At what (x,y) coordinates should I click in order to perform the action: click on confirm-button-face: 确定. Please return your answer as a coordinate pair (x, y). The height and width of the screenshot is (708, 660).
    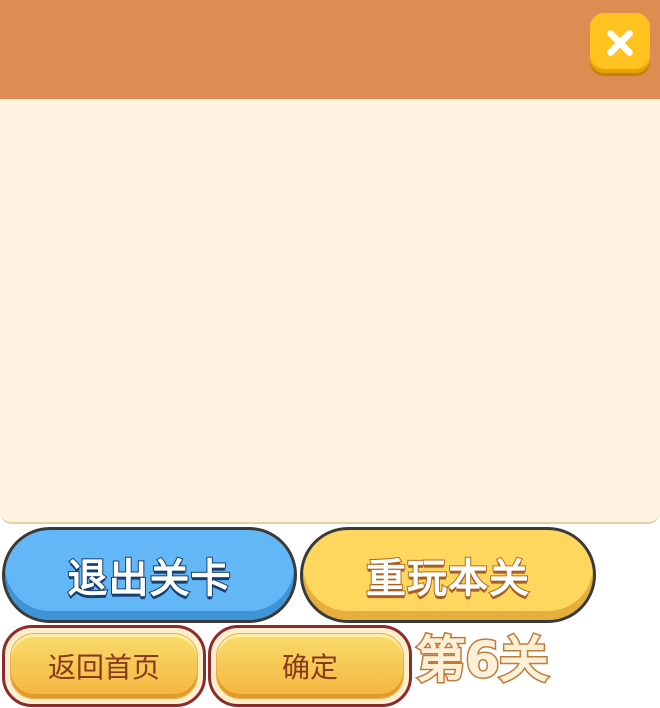
    Looking at the image, I should click on (310, 666).